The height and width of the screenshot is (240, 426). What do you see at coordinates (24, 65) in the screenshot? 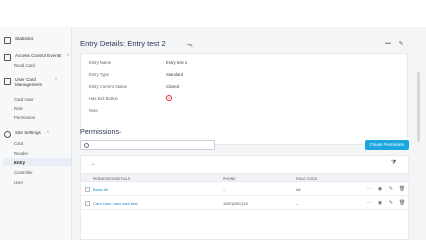
I see `sidebar-item-read-card: Read Card` at bounding box center [24, 65].